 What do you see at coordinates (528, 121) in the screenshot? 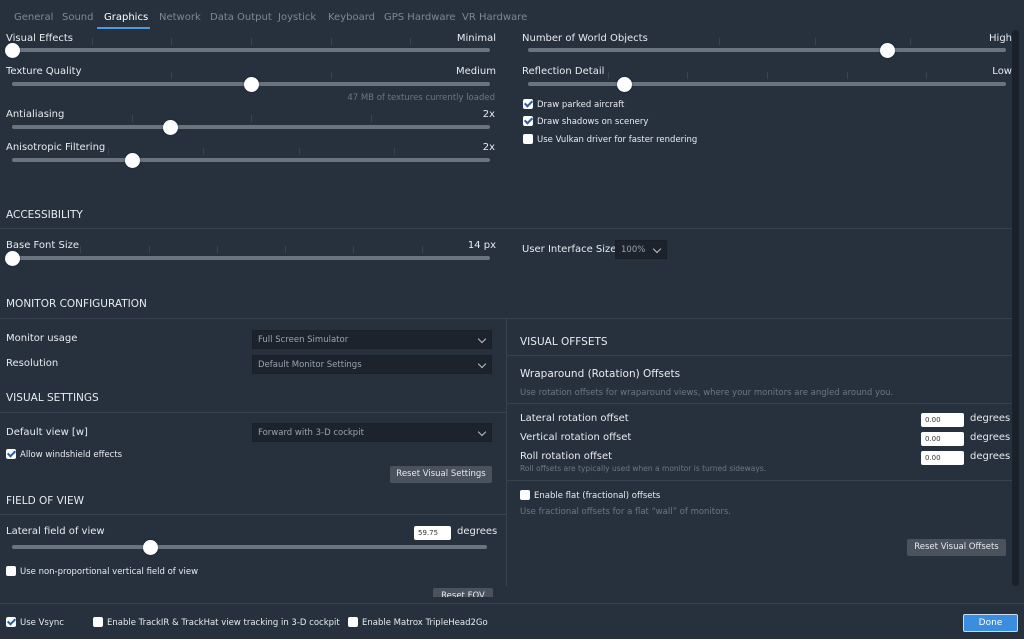
I see `shadows-checkbox` at bounding box center [528, 121].